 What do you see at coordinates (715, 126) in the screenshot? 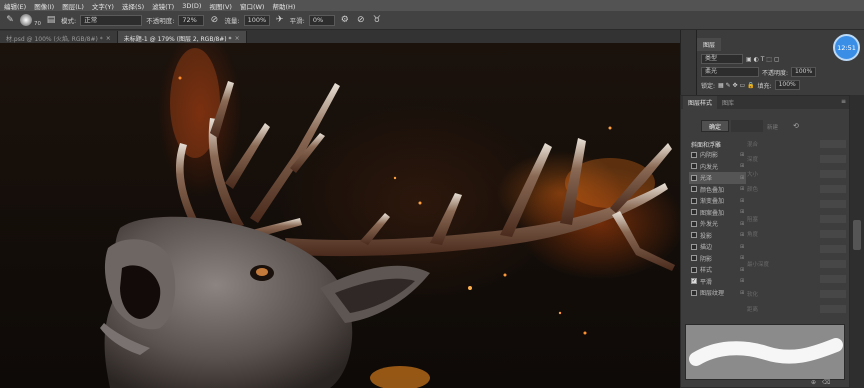
I see `ok-button: 确定` at bounding box center [715, 126].